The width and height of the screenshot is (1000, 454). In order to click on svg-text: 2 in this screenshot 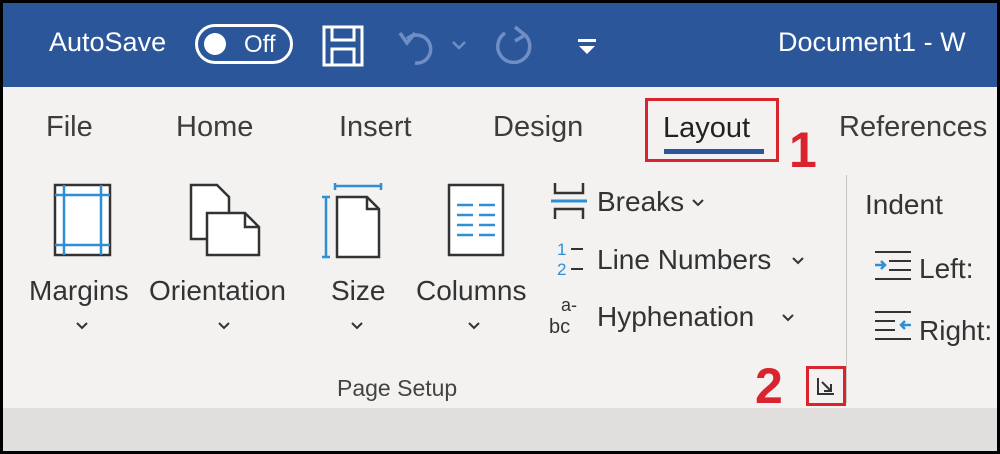, I will do `click(561, 269)`.